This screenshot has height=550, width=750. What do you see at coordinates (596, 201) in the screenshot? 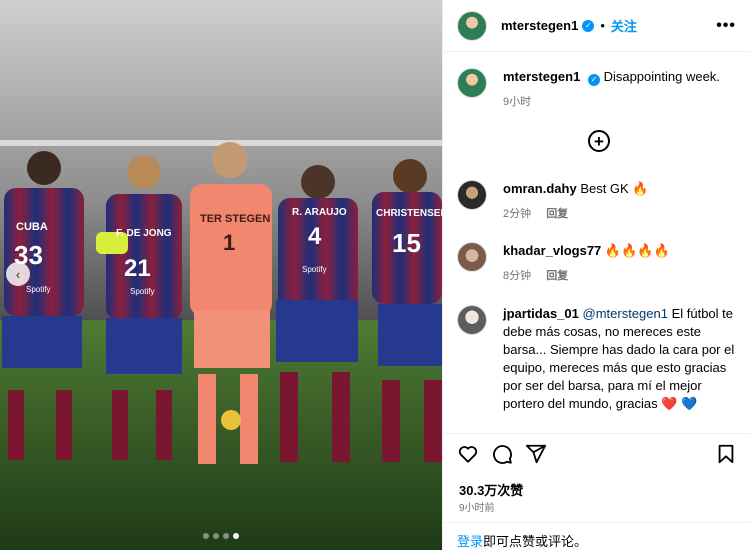
I see `comment-item: omran.dahy Best GK 🔥 2分钟 回复` at bounding box center [596, 201].